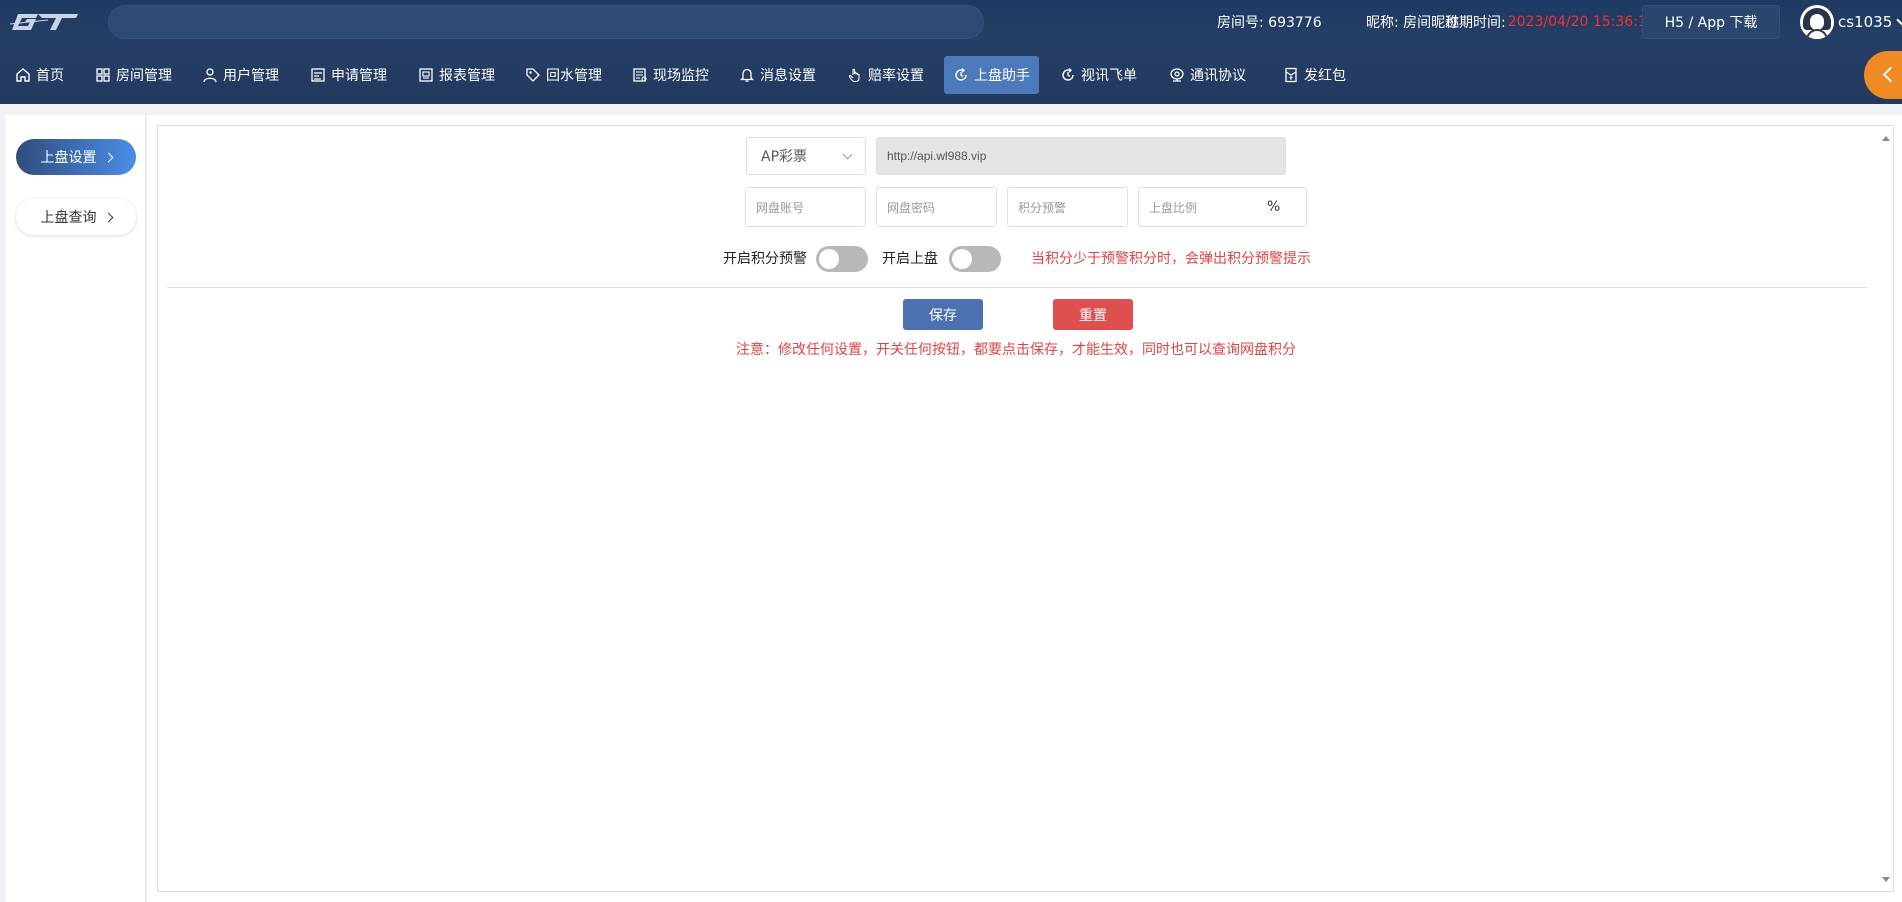  Describe the element at coordinates (1093, 314) in the screenshot. I see `reset-button: 重置` at that location.